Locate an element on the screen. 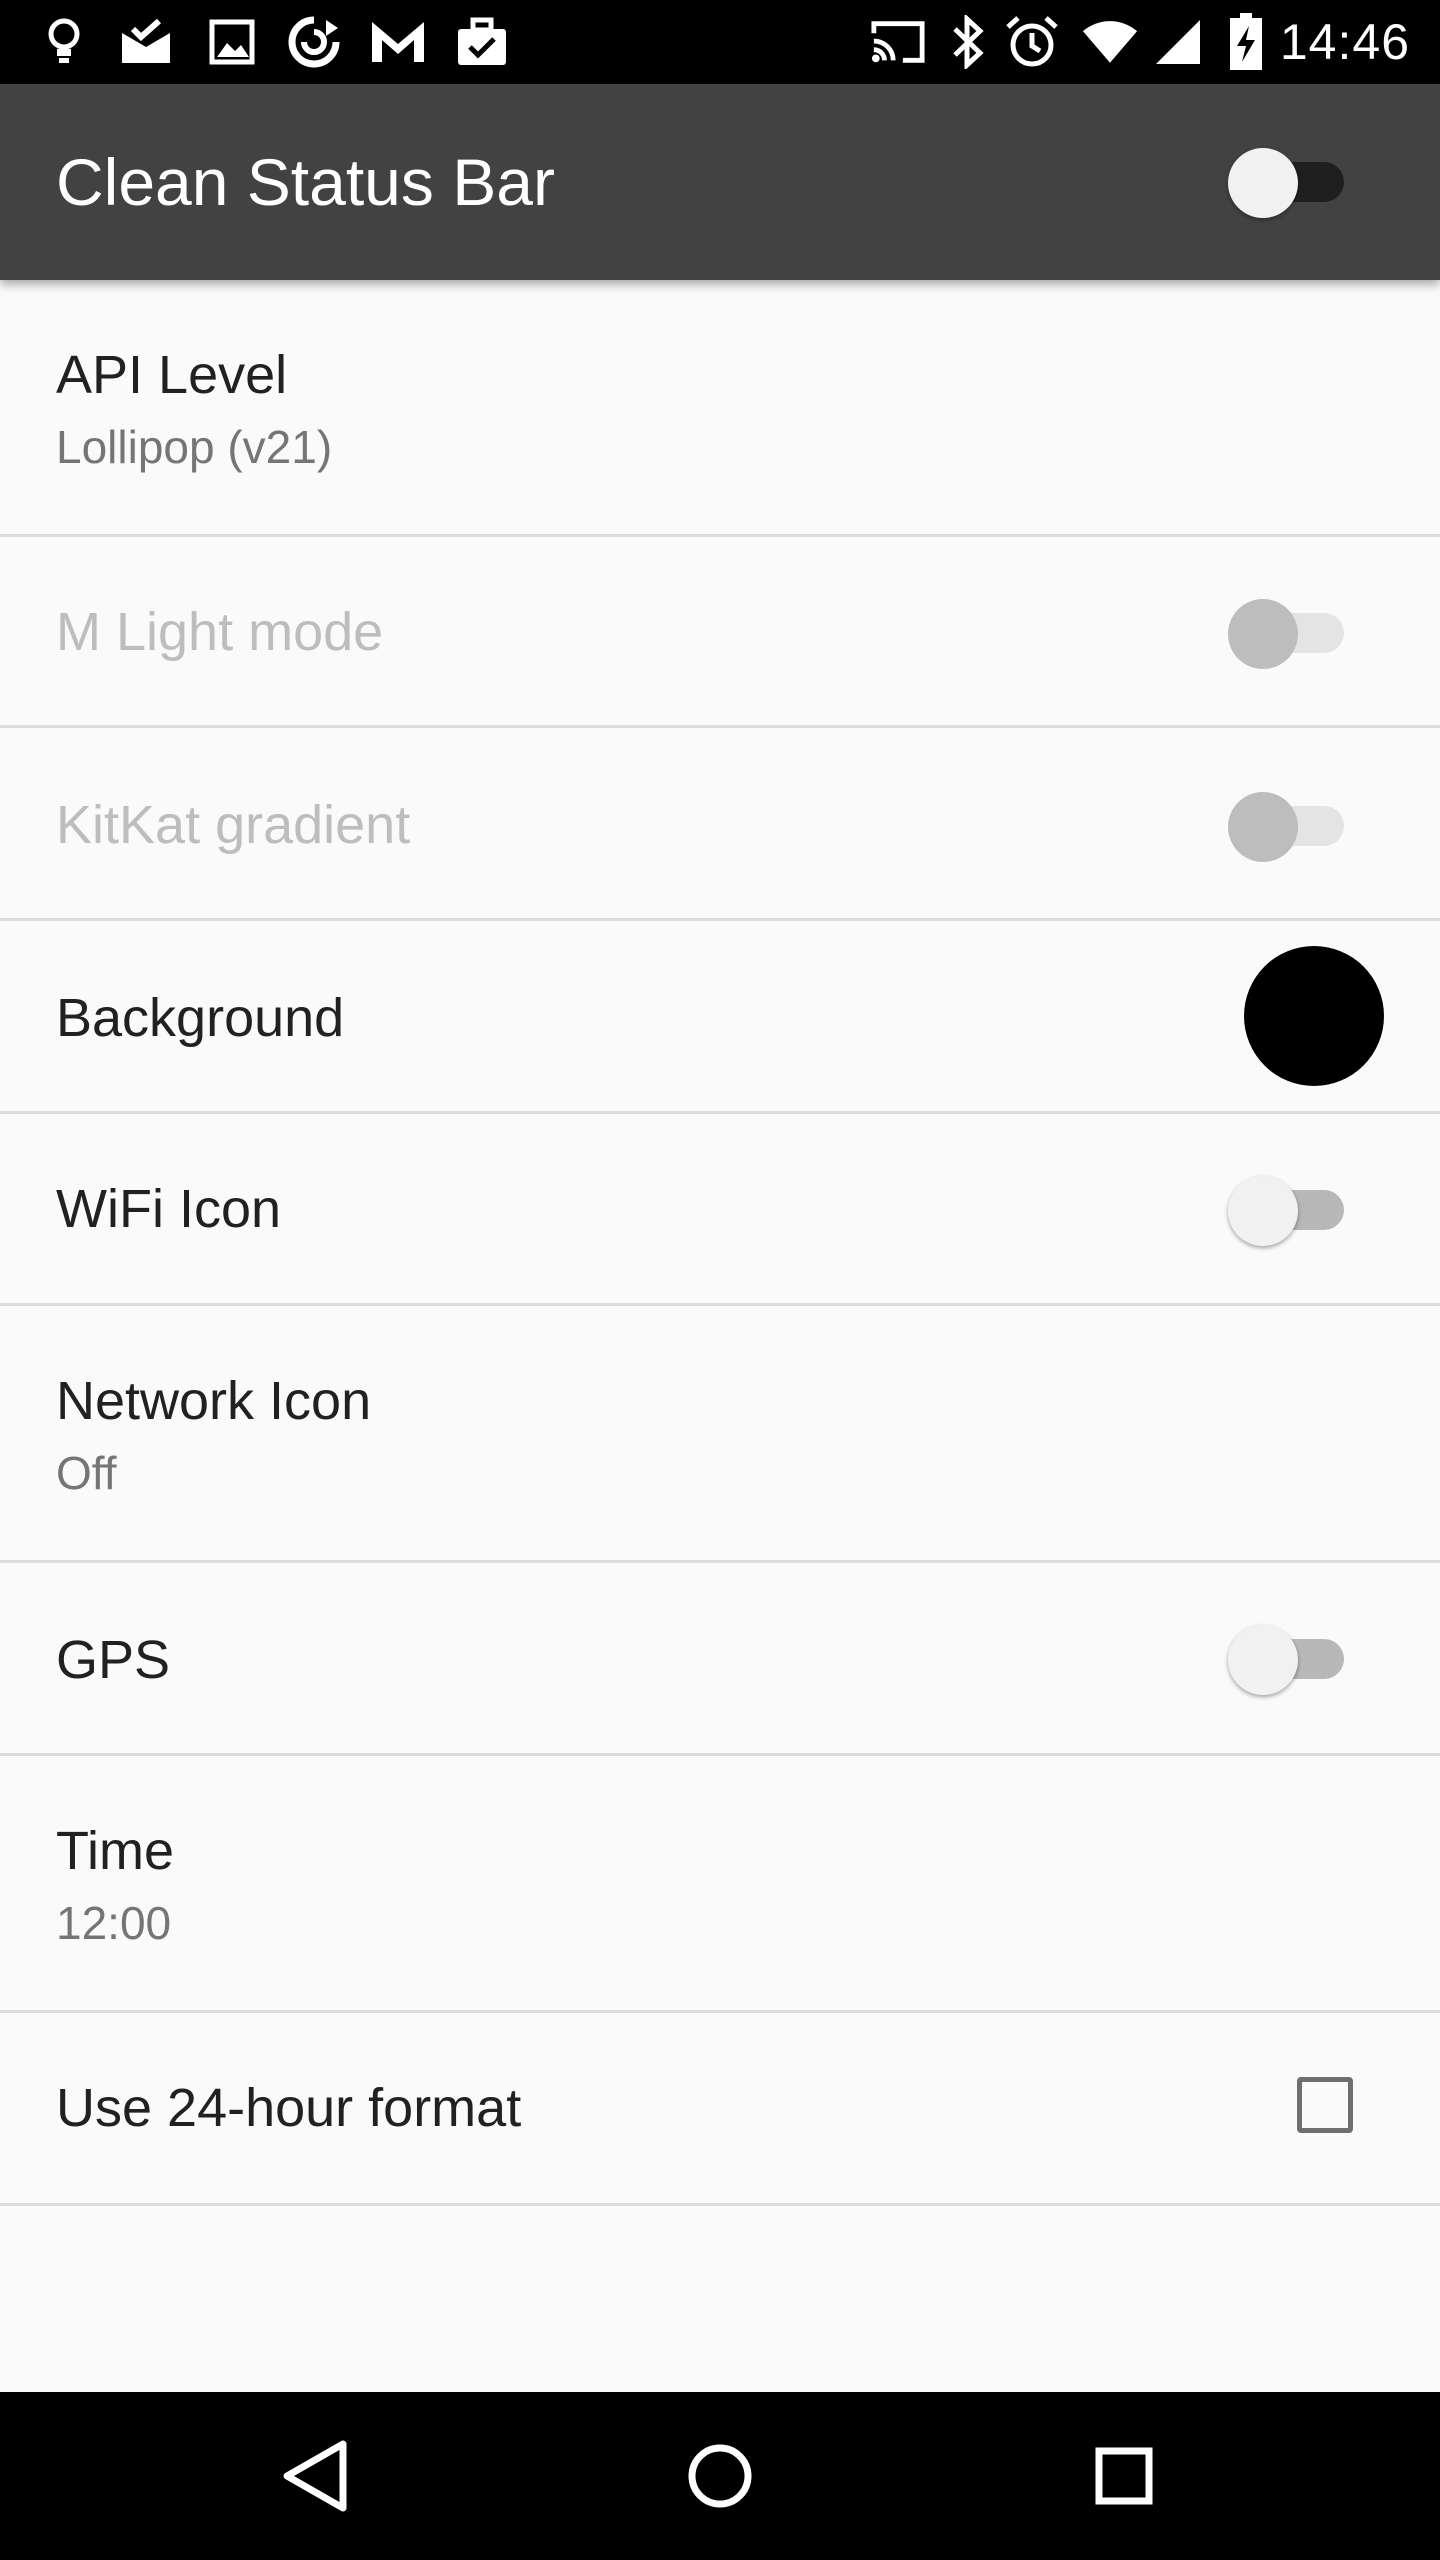  pref-title: M Light mode is located at coordinates (220, 632).